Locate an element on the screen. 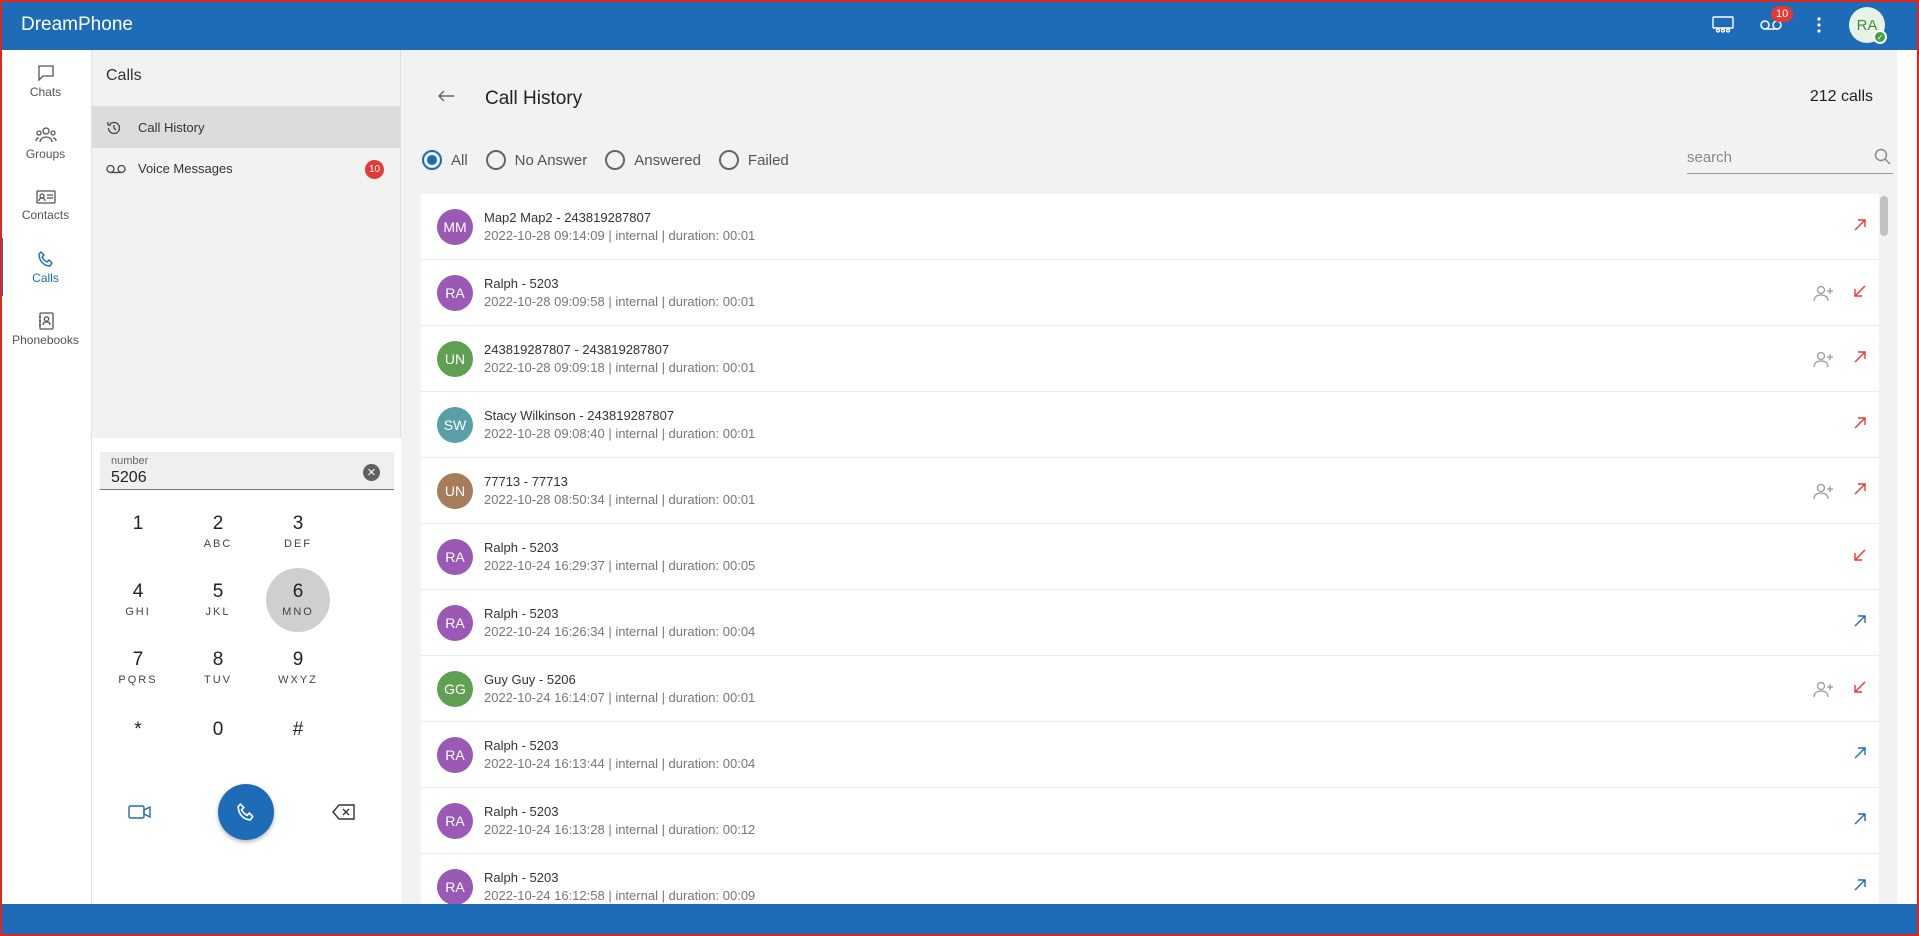  key-2: 2 ABC is located at coordinates (218, 532).